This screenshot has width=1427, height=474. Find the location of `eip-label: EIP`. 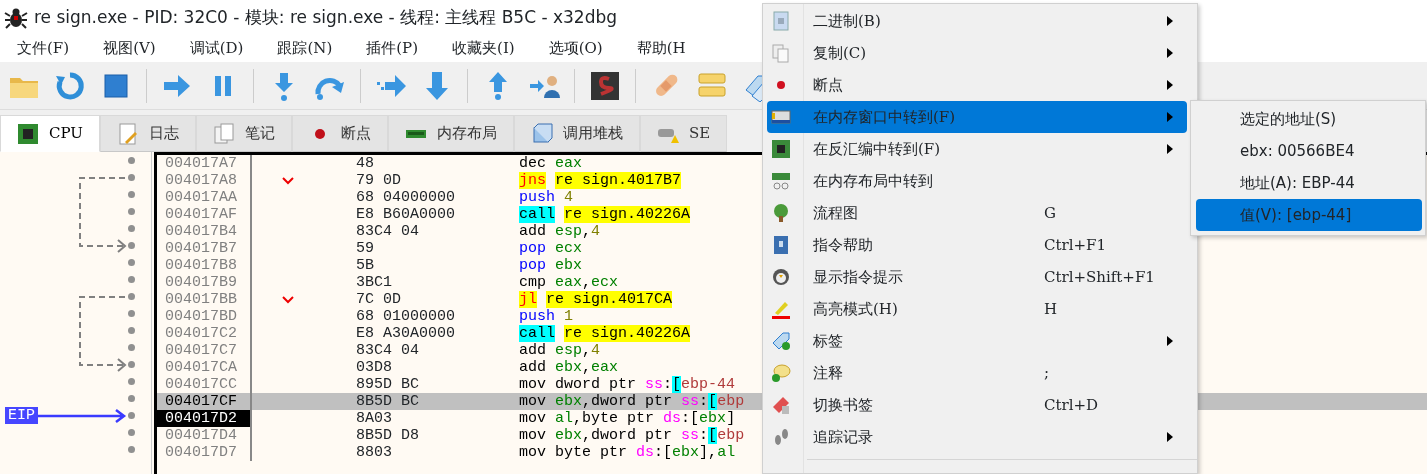

eip-label: EIP is located at coordinates (21, 415).